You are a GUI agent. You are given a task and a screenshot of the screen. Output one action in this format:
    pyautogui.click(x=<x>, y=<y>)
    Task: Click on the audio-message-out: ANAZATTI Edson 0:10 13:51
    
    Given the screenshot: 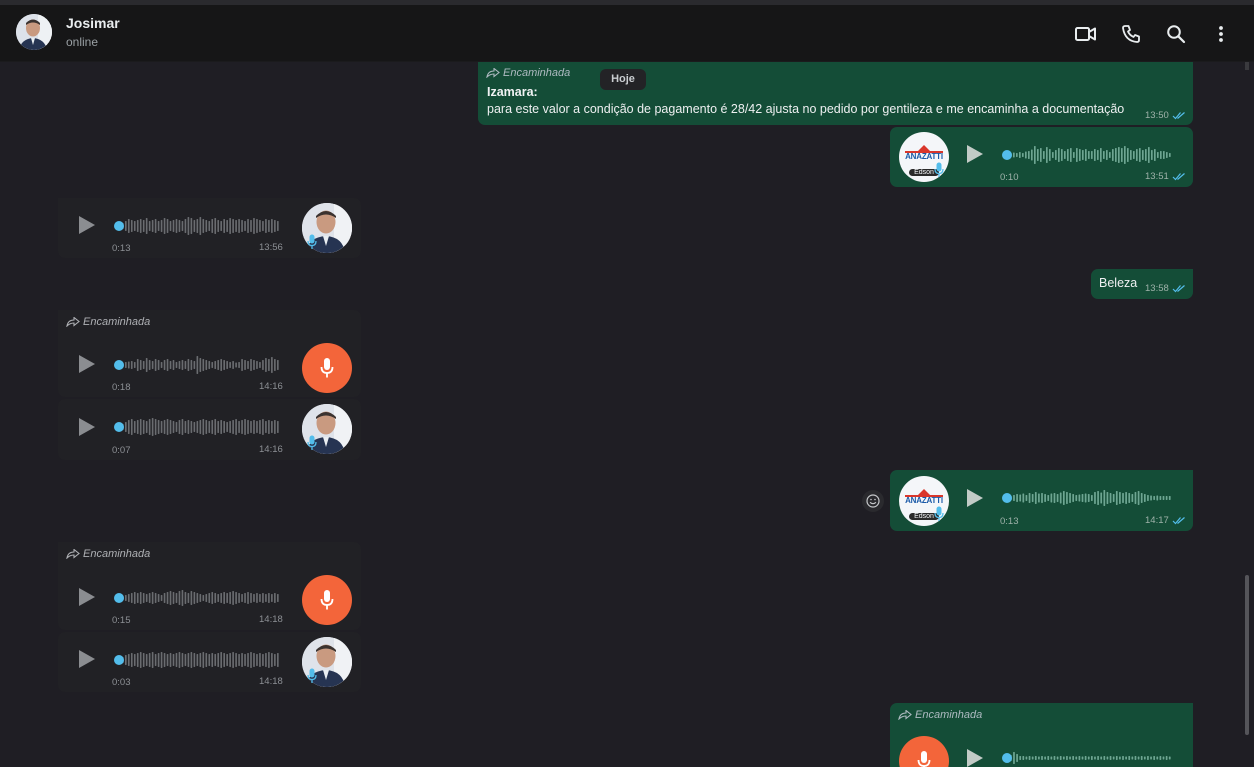 What is the action you would take?
    pyautogui.click(x=1041, y=157)
    